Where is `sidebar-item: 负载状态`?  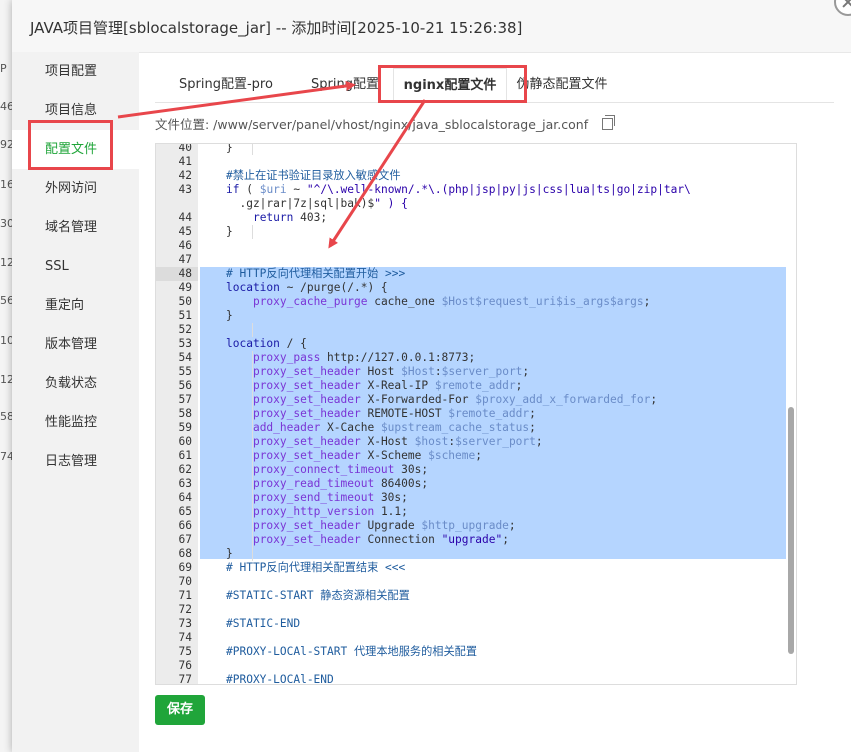 sidebar-item: 负载状态 is located at coordinates (75, 383).